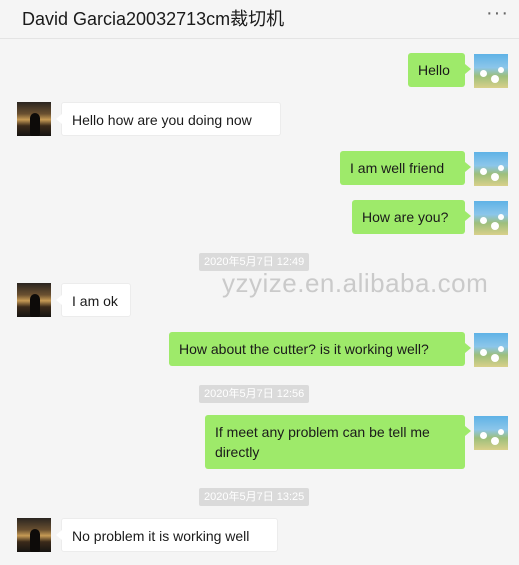 Image resolution: width=519 pixels, height=565 pixels. What do you see at coordinates (439, 70) in the screenshot?
I see `message-bubble-outgoing: Hello` at bounding box center [439, 70].